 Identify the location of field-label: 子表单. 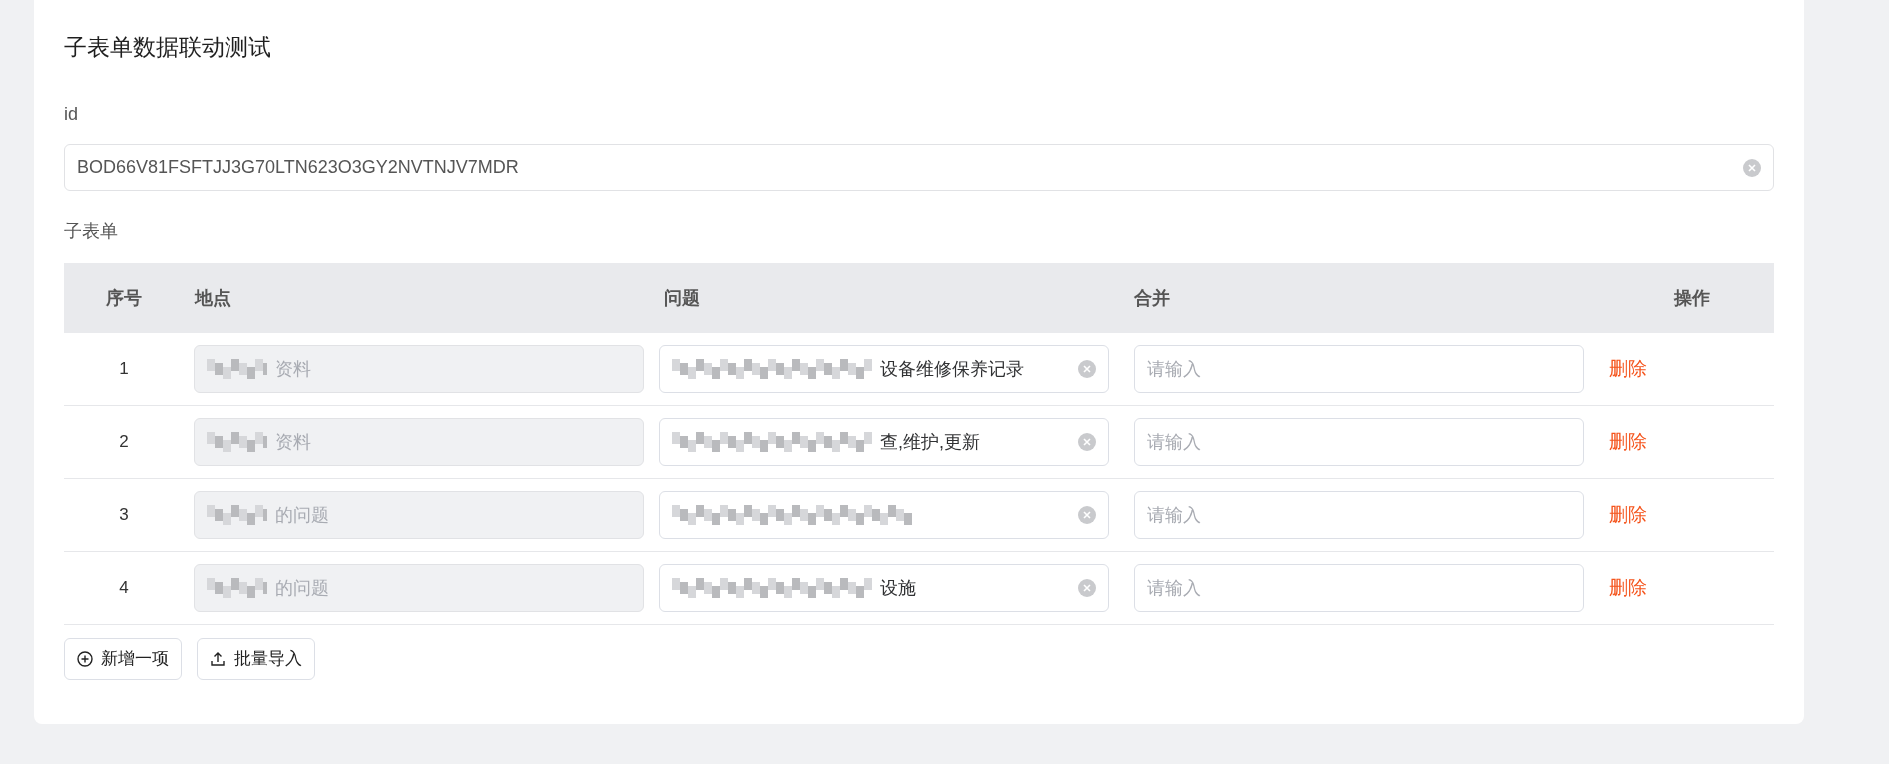
(91, 231).